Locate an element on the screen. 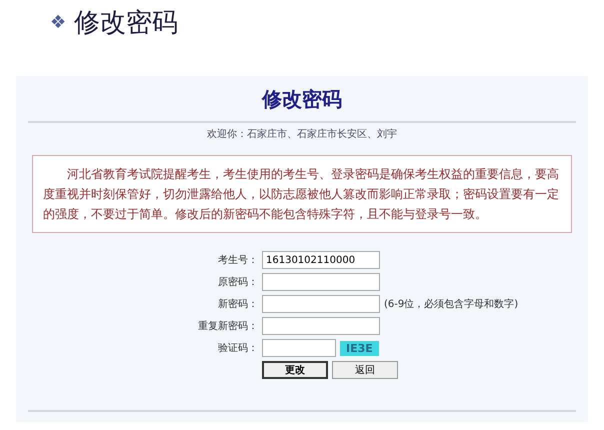 The image size is (604, 430). input-field: 16130102110000 is located at coordinates (321, 260).